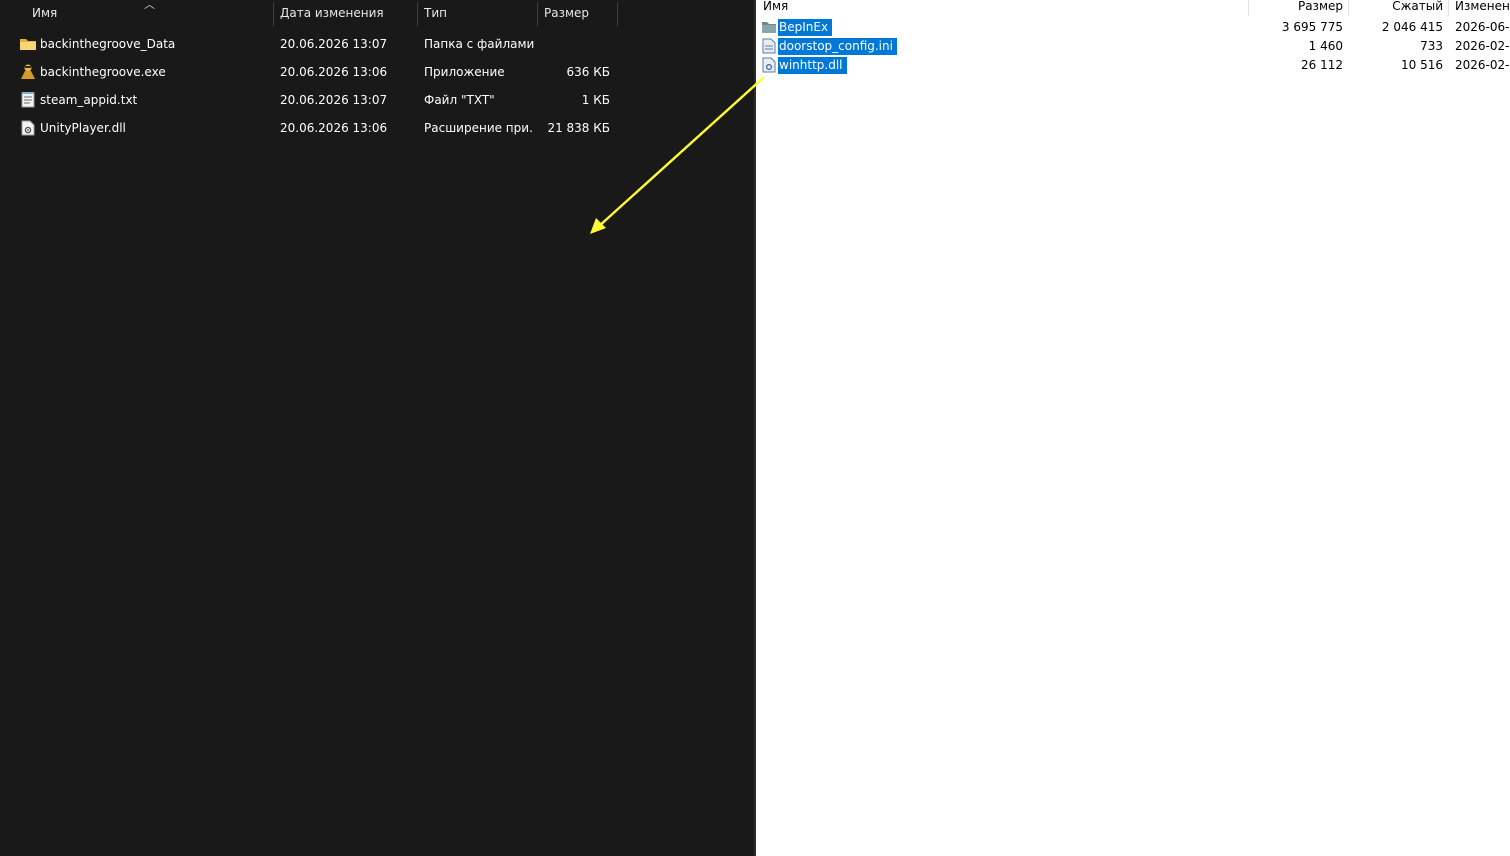 Image resolution: width=1510 pixels, height=856 pixels. What do you see at coordinates (346, 13) in the screenshot?
I see `column-header-date: Дата изменения` at bounding box center [346, 13].